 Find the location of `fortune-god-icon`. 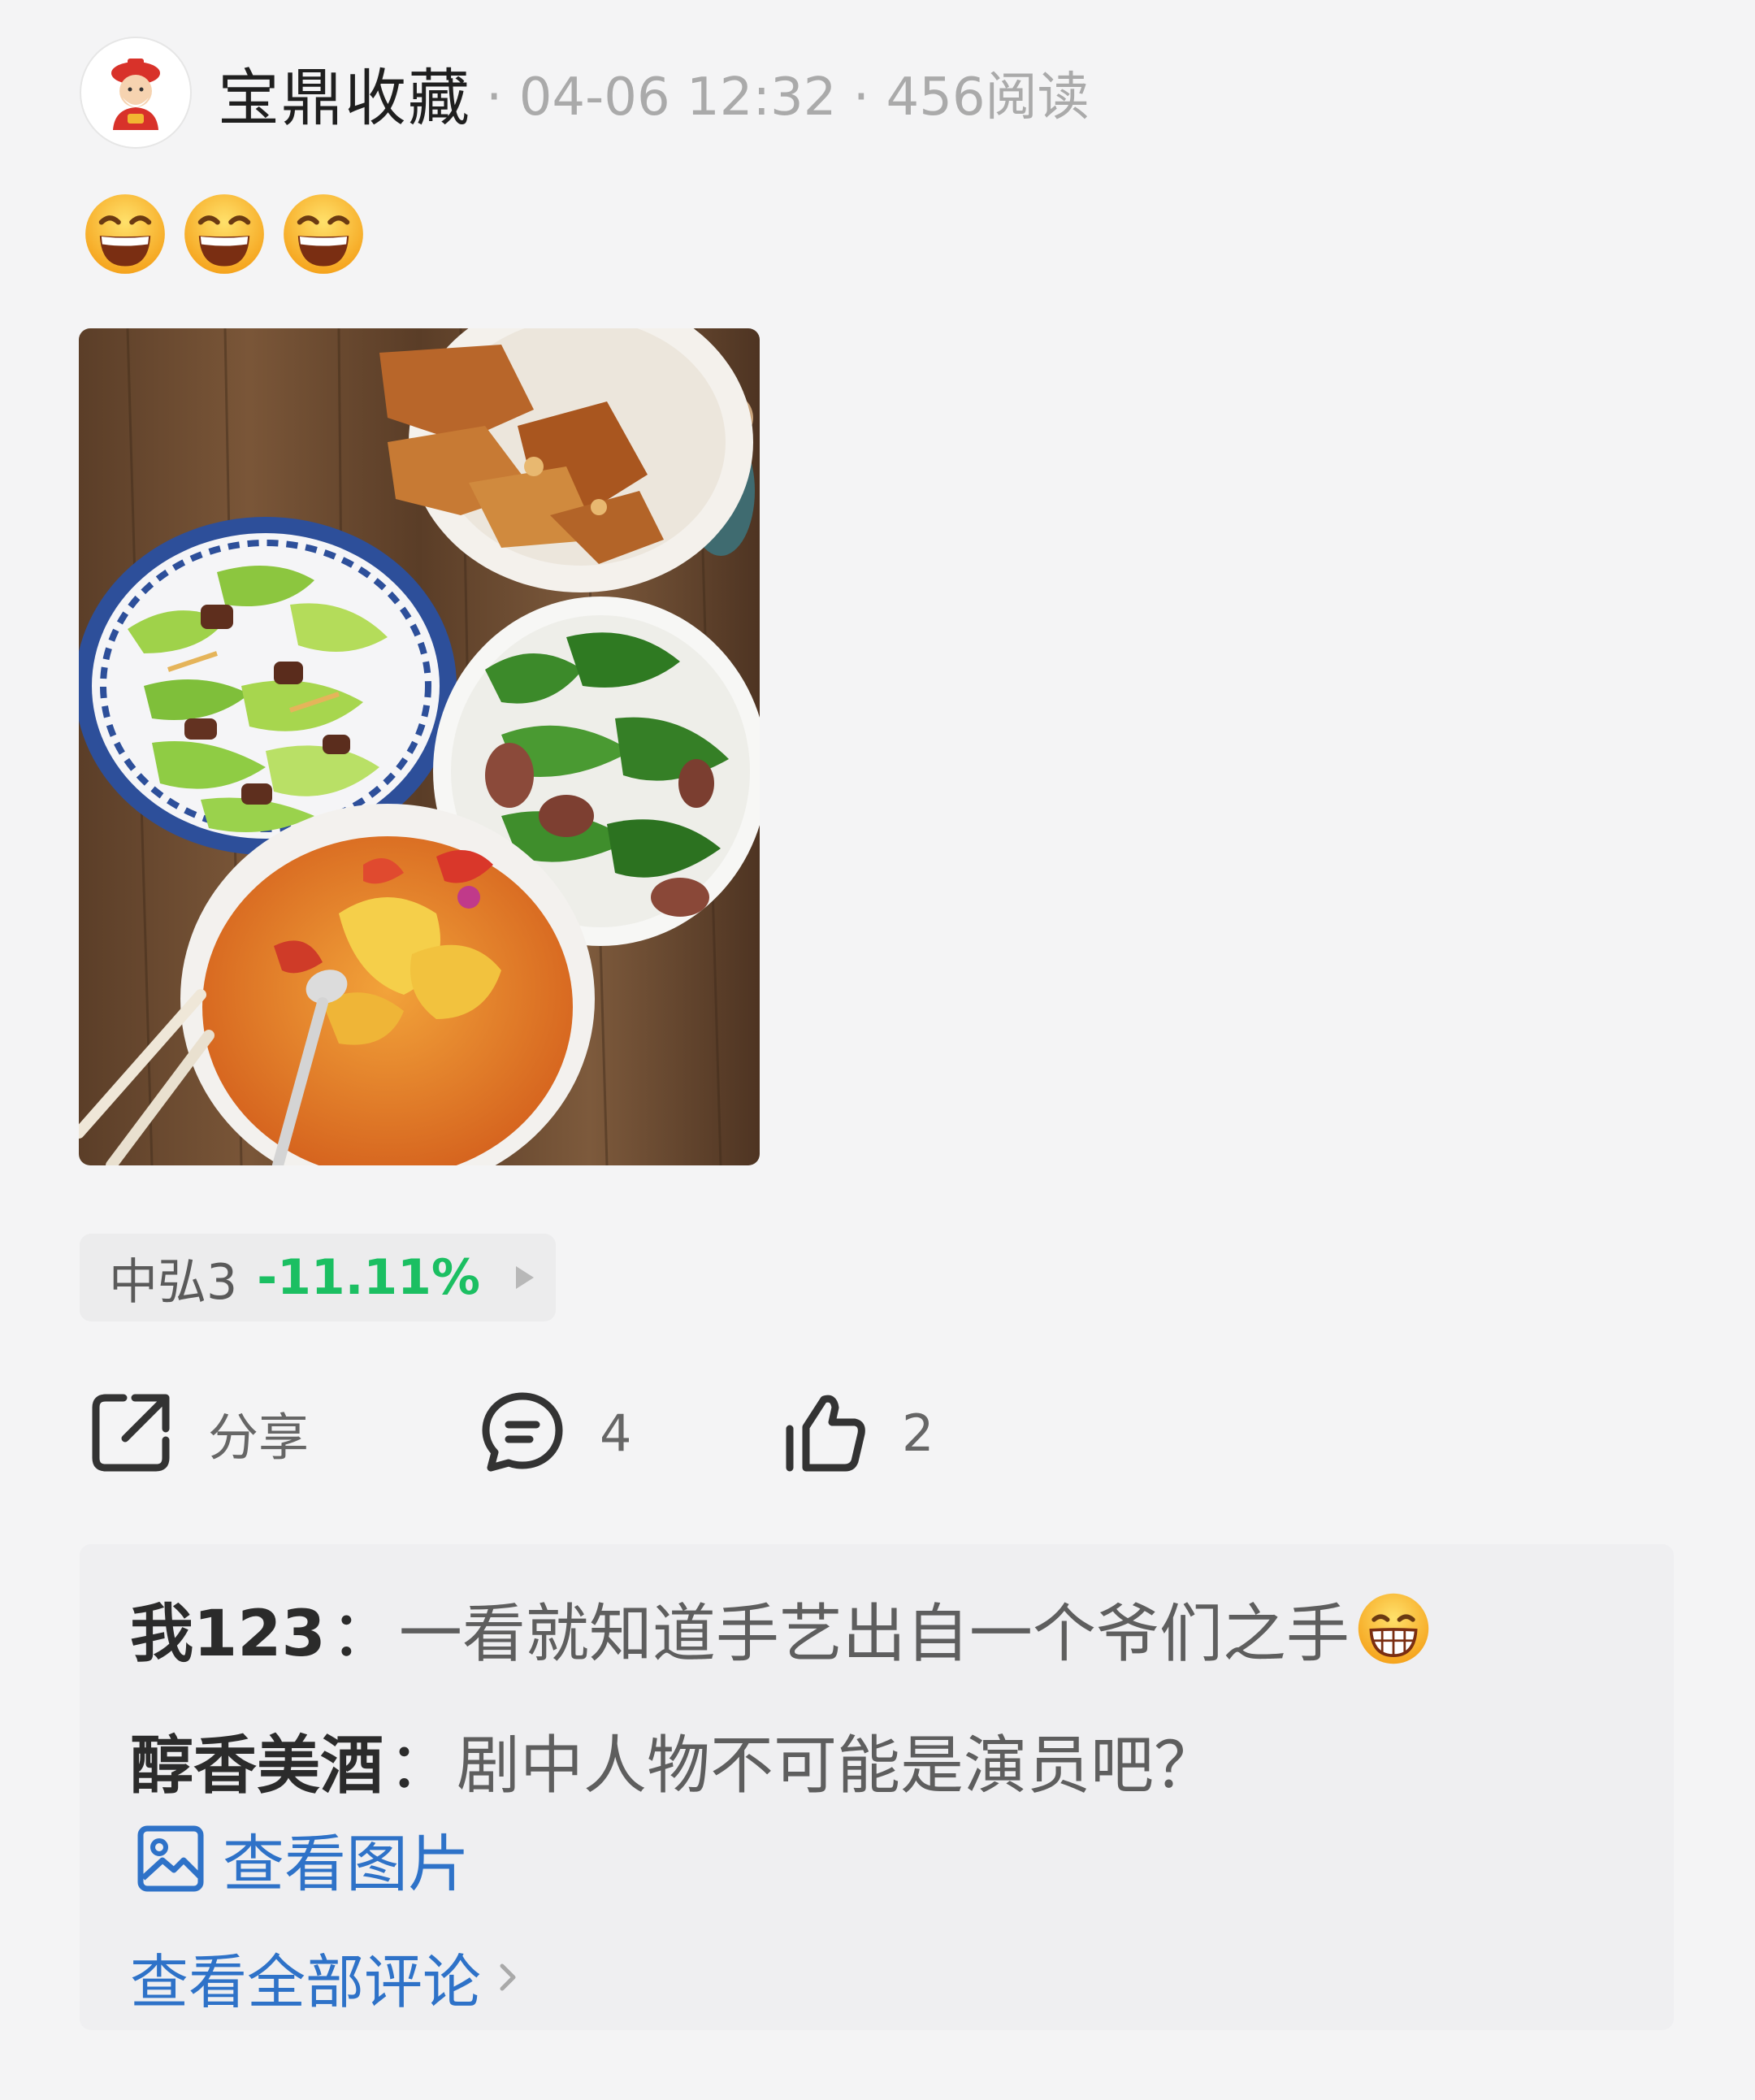

fortune-god-icon is located at coordinates (135, 94).